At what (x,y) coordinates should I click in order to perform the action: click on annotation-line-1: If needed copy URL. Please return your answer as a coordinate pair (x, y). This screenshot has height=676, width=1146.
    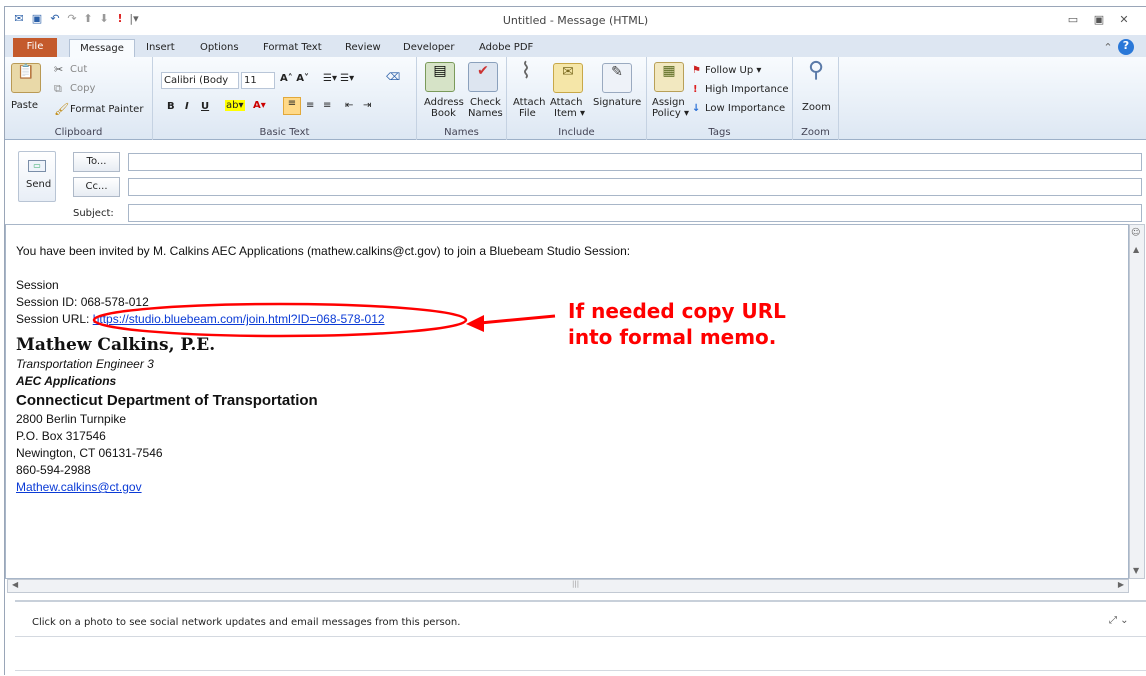
    Looking at the image, I should click on (677, 311).